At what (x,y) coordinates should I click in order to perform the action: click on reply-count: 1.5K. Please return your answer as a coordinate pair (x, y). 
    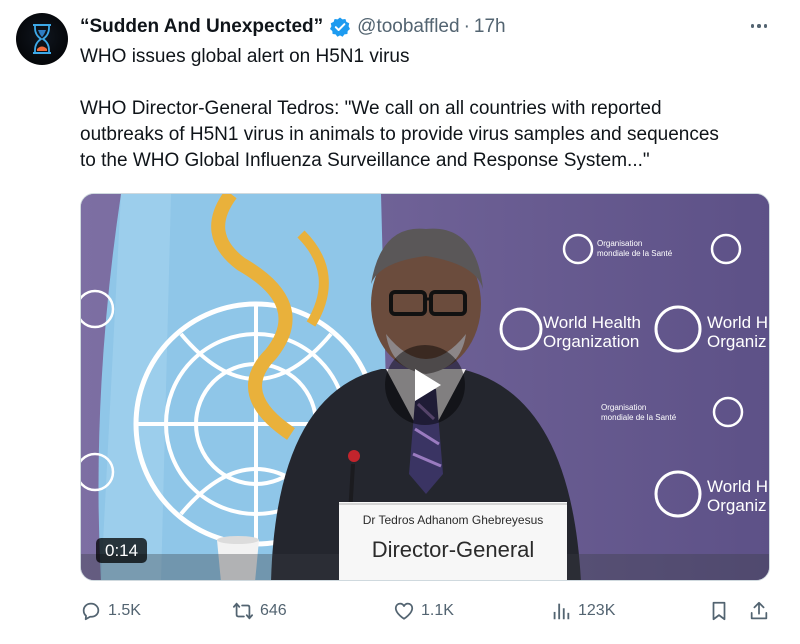
    Looking at the image, I should click on (124, 610).